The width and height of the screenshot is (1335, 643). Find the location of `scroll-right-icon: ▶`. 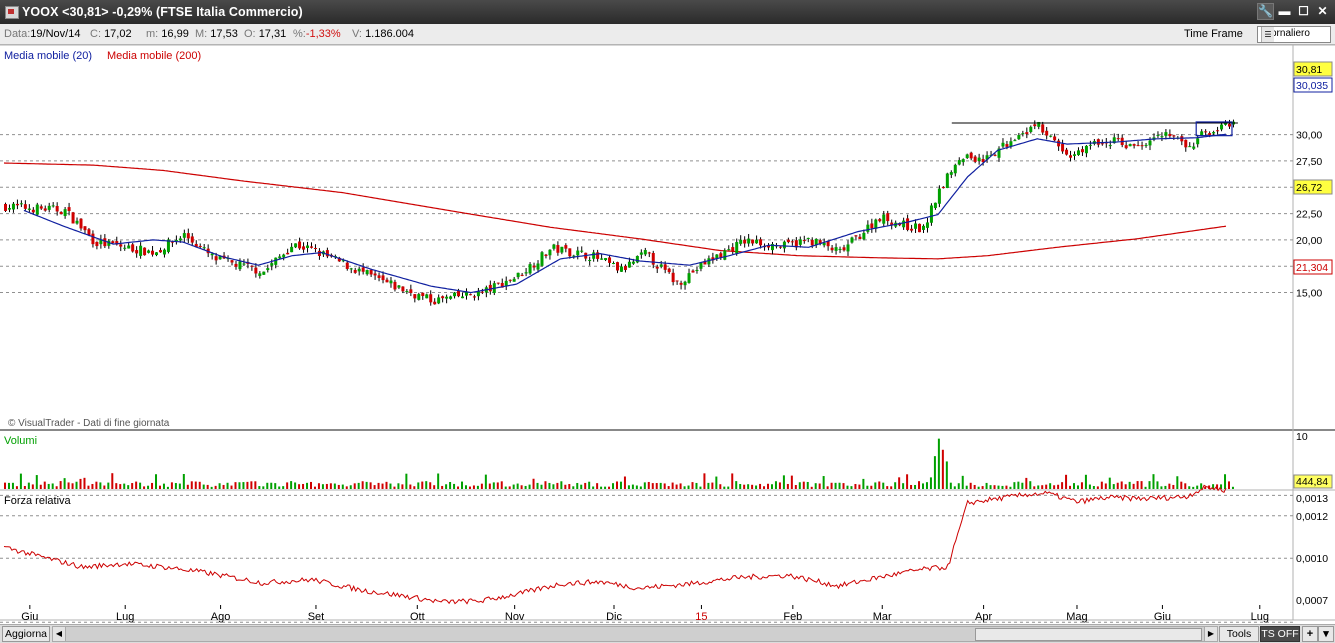

scroll-right-icon: ▶ is located at coordinates (1210, 634).